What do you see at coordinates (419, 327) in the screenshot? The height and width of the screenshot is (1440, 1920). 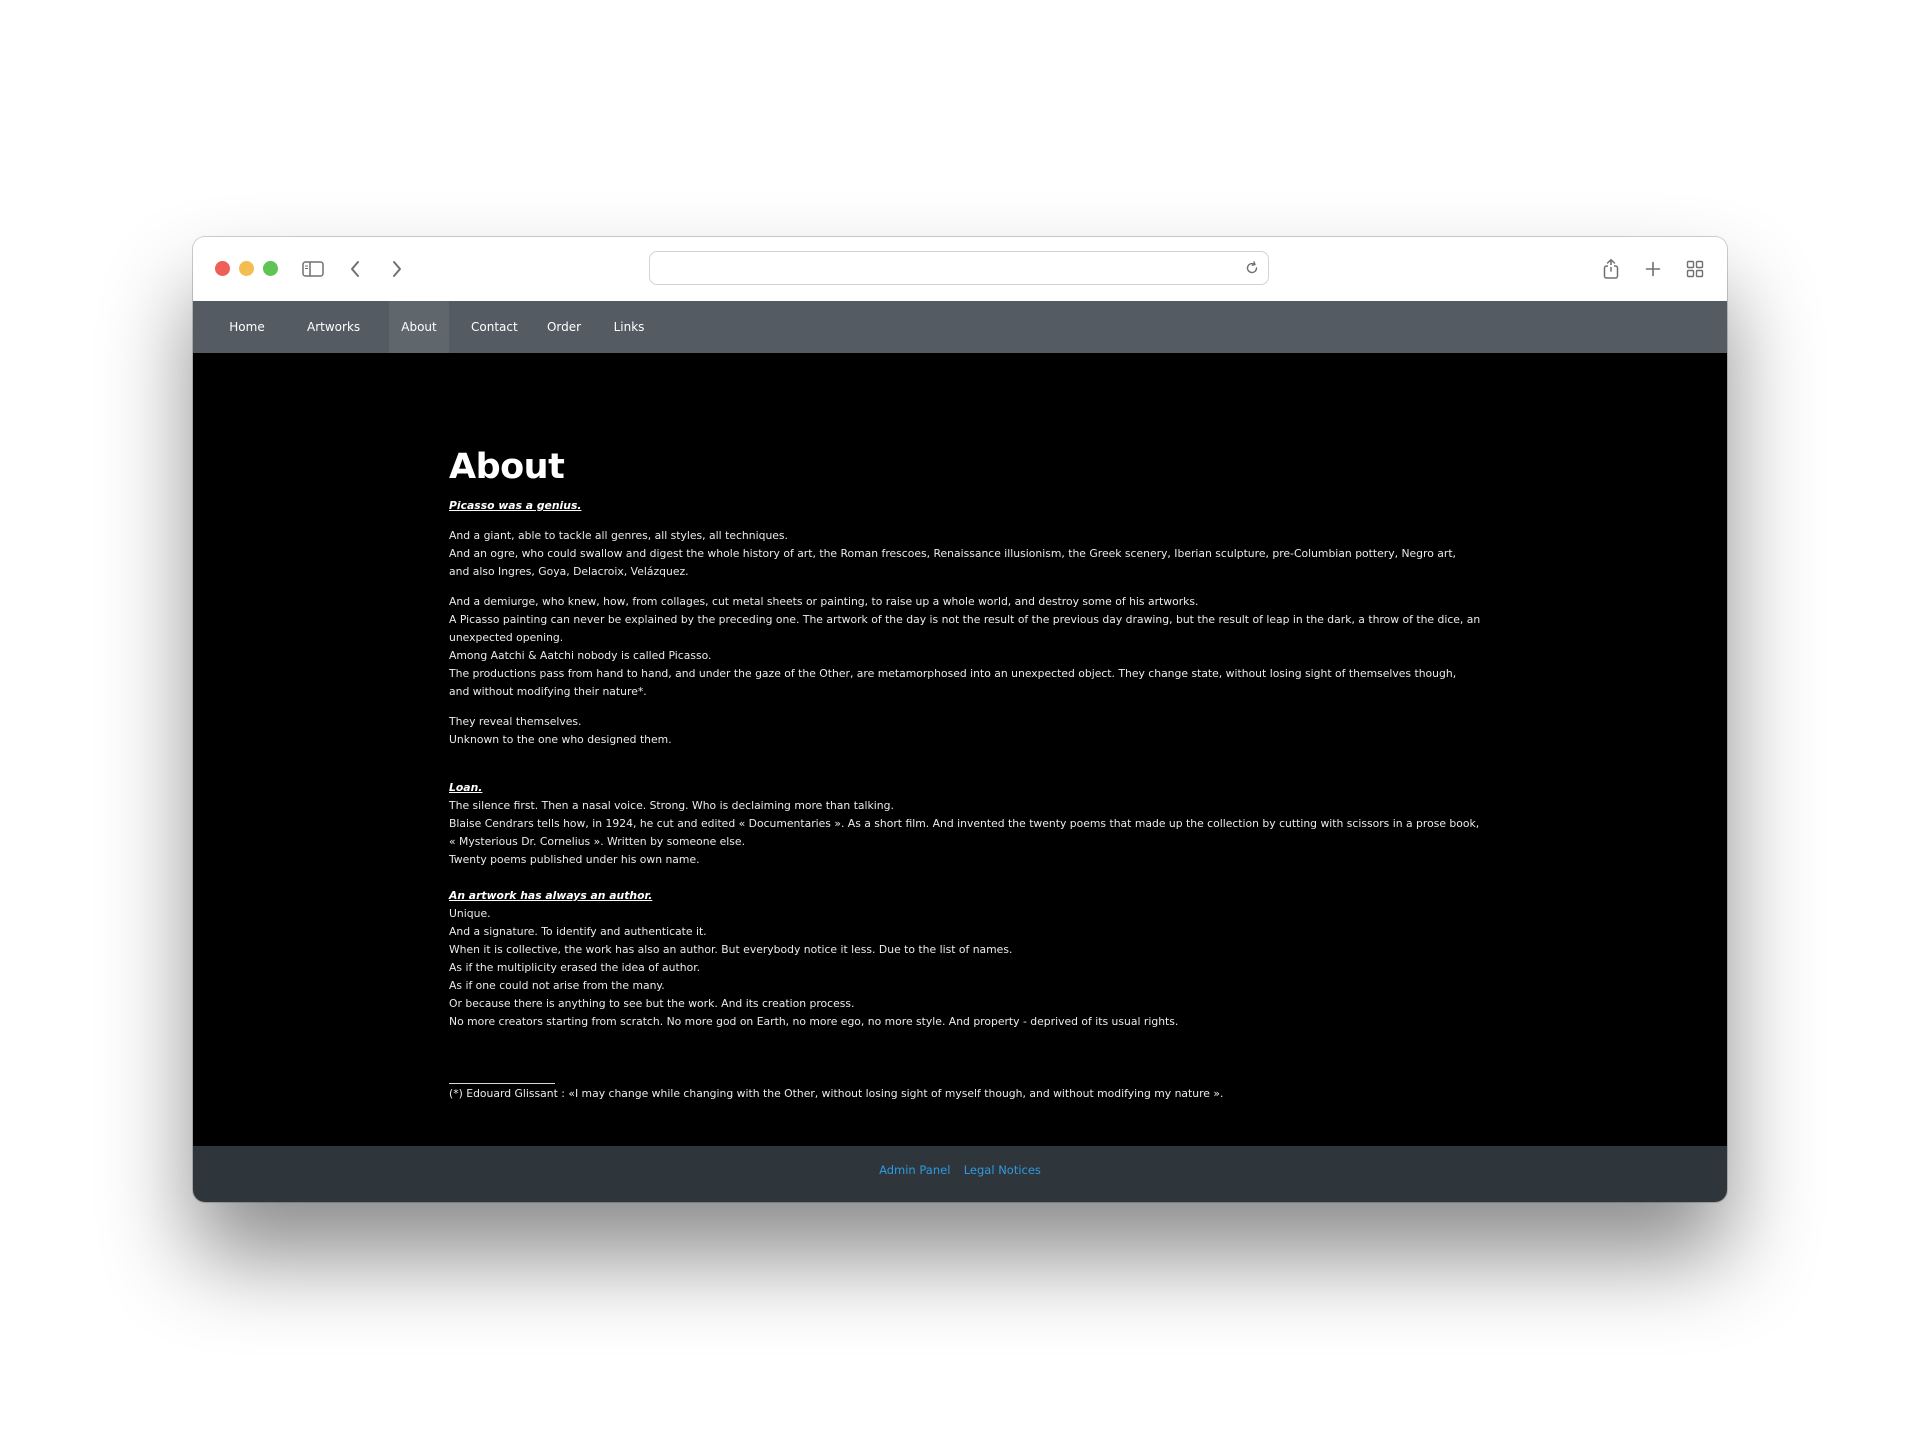 I see `nav-about: About` at bounding box center [419, 327].